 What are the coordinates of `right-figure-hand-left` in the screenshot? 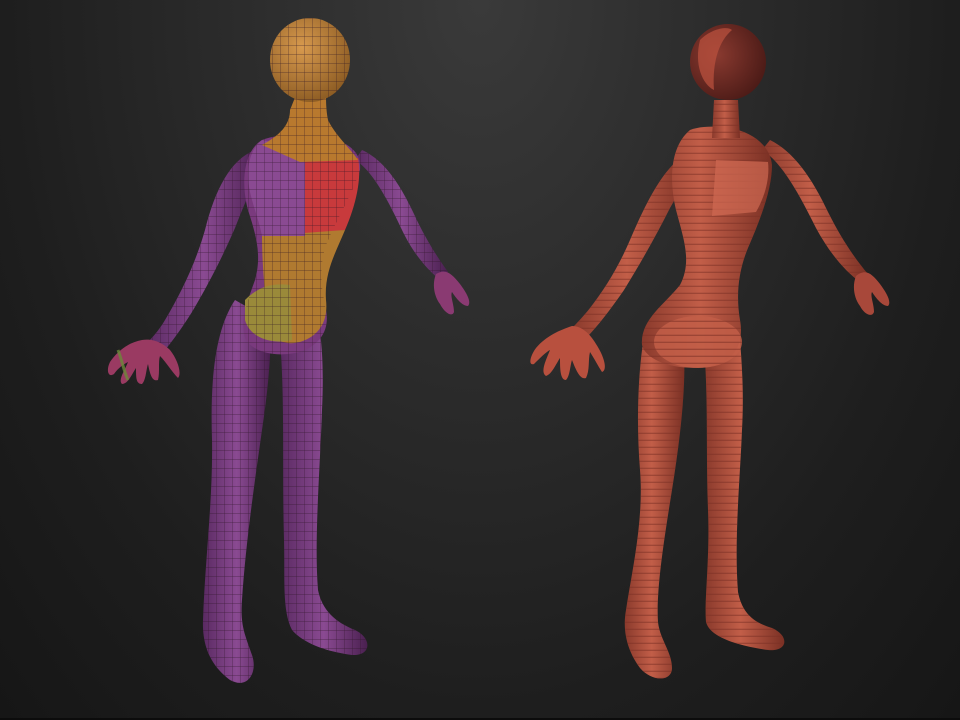 It's located at (567, 353).